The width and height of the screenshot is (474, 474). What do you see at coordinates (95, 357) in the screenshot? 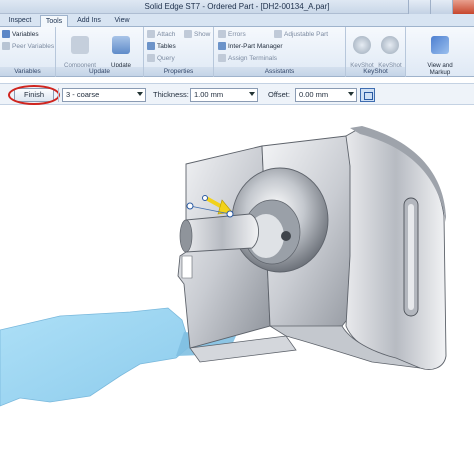
I see `surface-body` at bounding box center [95, 357].